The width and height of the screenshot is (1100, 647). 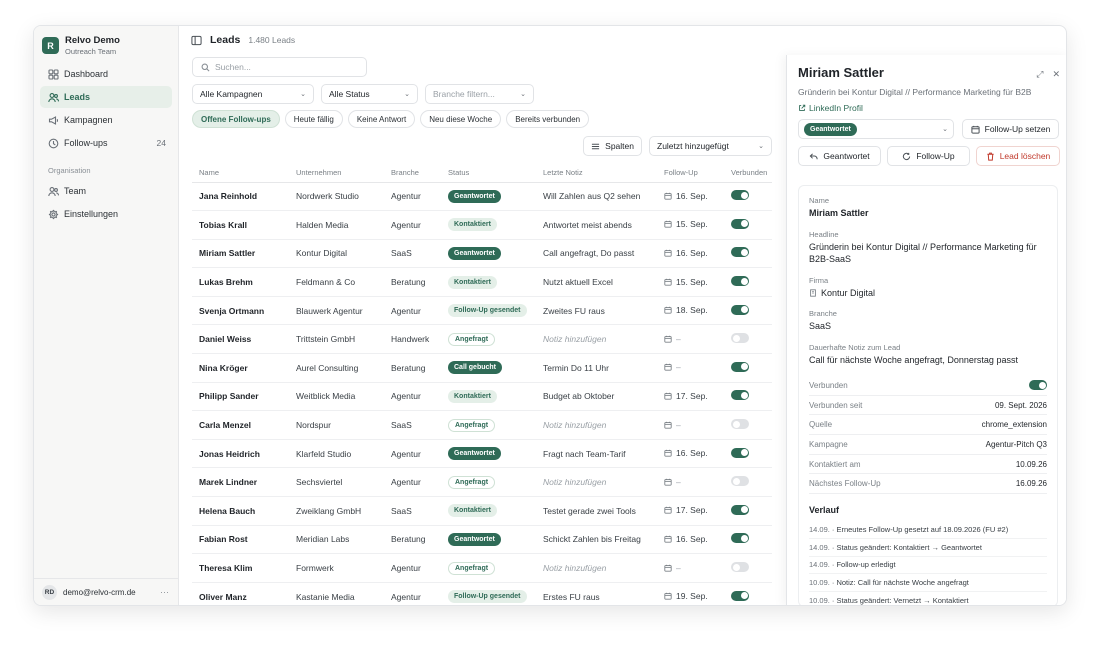 What do you see at coordinates (106, 143) in the screenshot?
I see `sidebar-item-follow-ups: Follow-ups 24` at bounding box center [106, 143].